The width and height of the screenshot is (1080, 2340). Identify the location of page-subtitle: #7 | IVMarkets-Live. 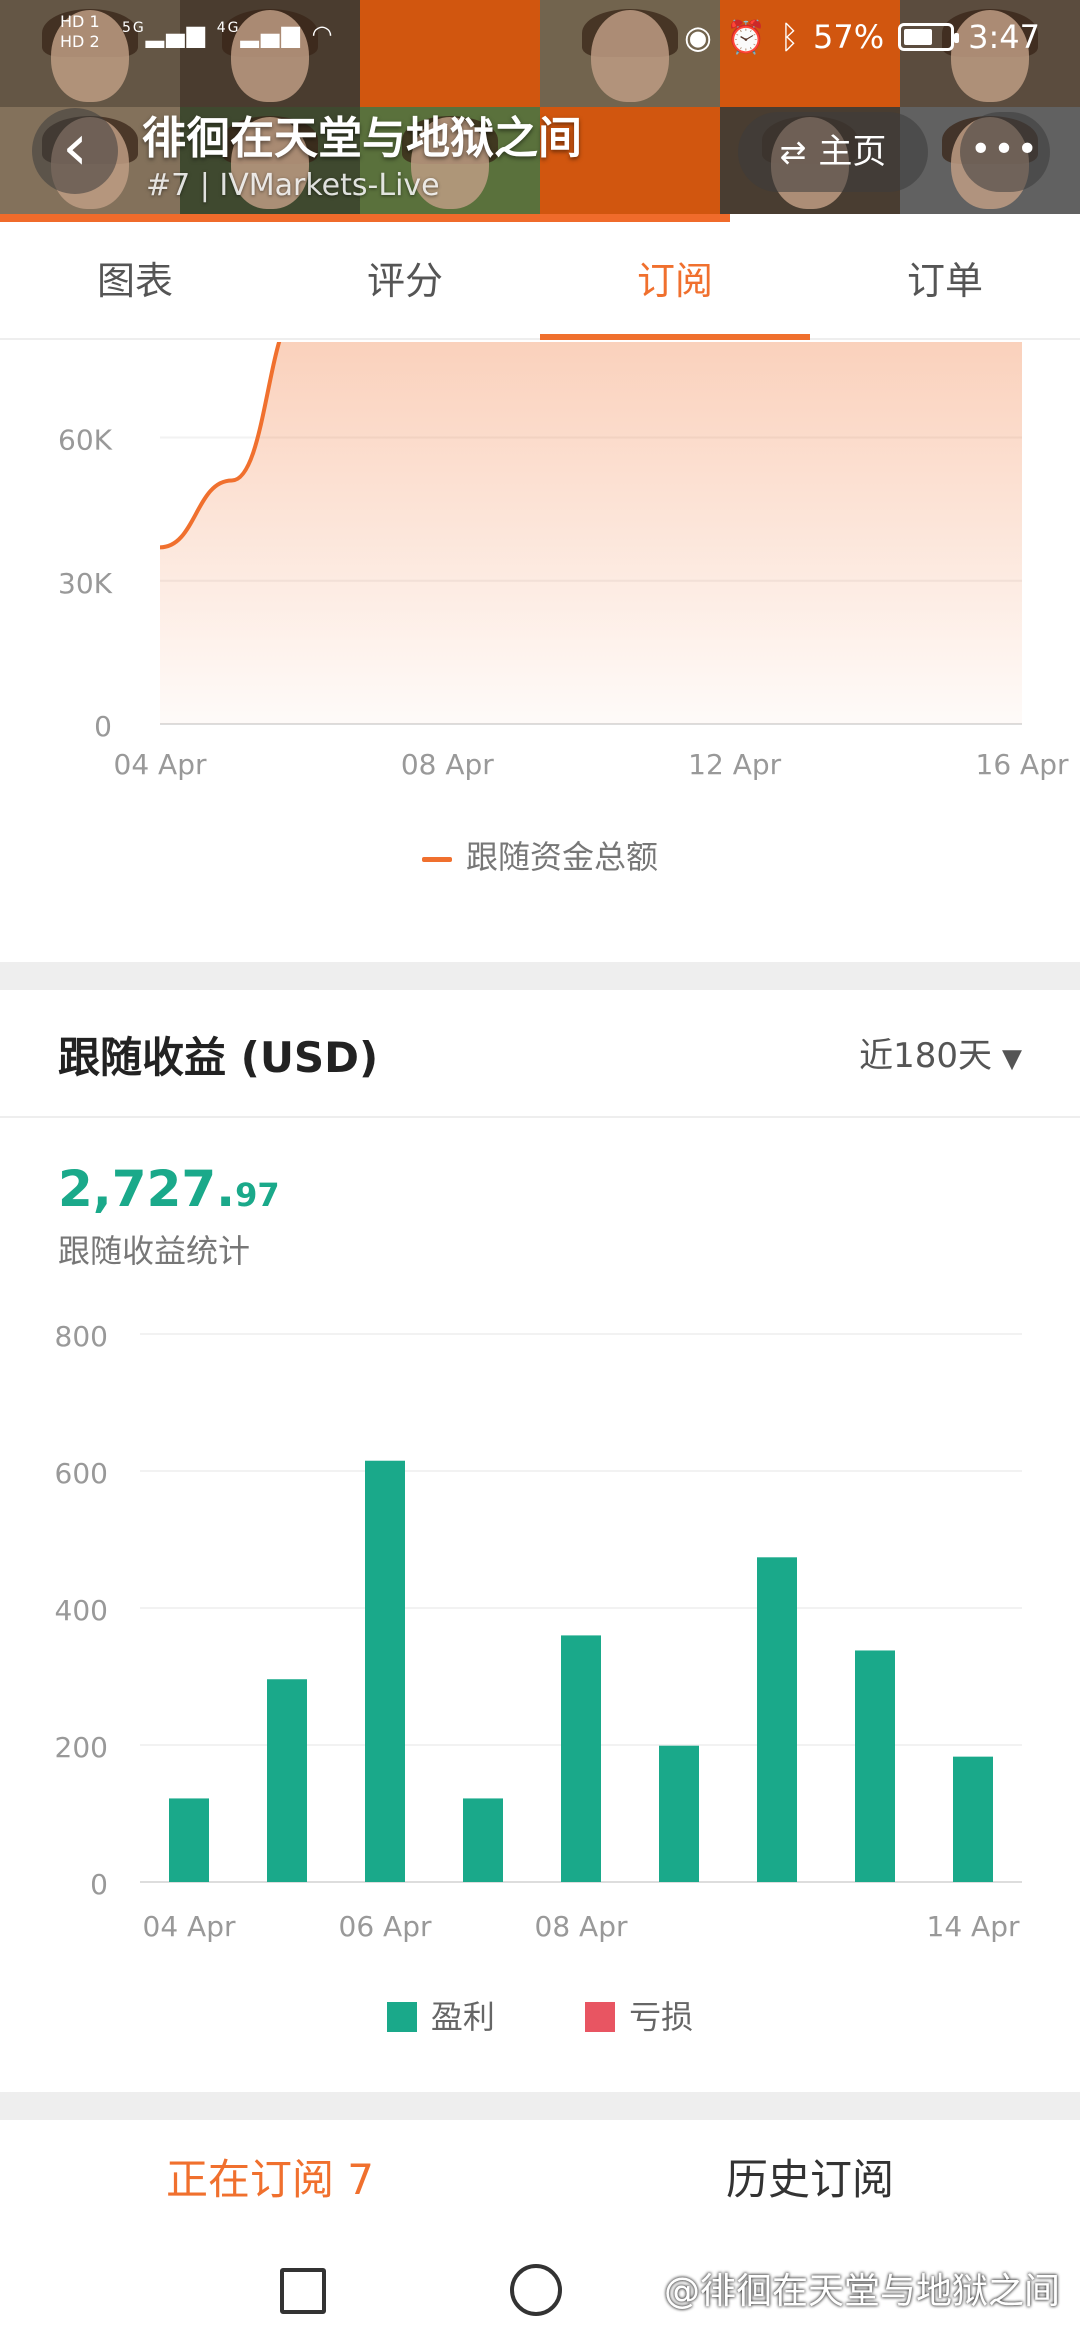
(293, 185).